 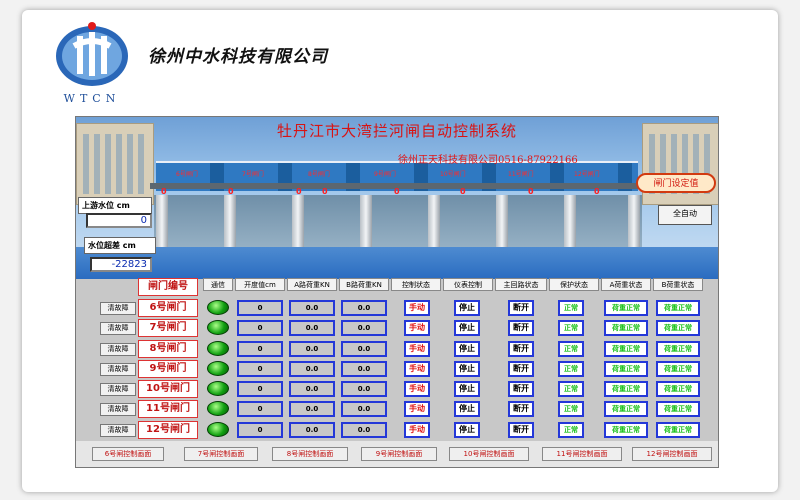 What do you see at coordinates (168, 409) in the screenshot?
I see `gate-name: 11号闸门` at bounding box center [168, 409].